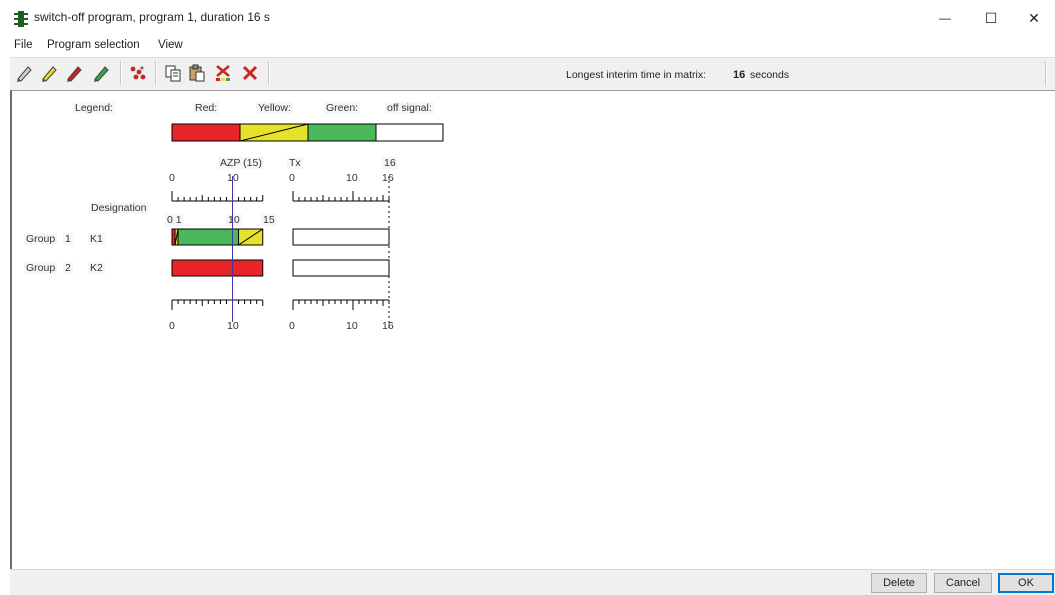 This screenshot has width=1055, height=595. I want to click on group2-off-signal-box, so click(341, 268).